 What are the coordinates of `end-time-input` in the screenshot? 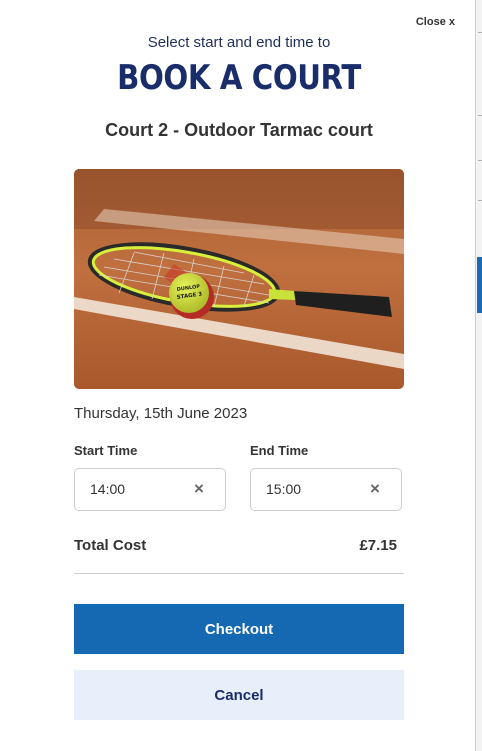 It's located at (311, 489).